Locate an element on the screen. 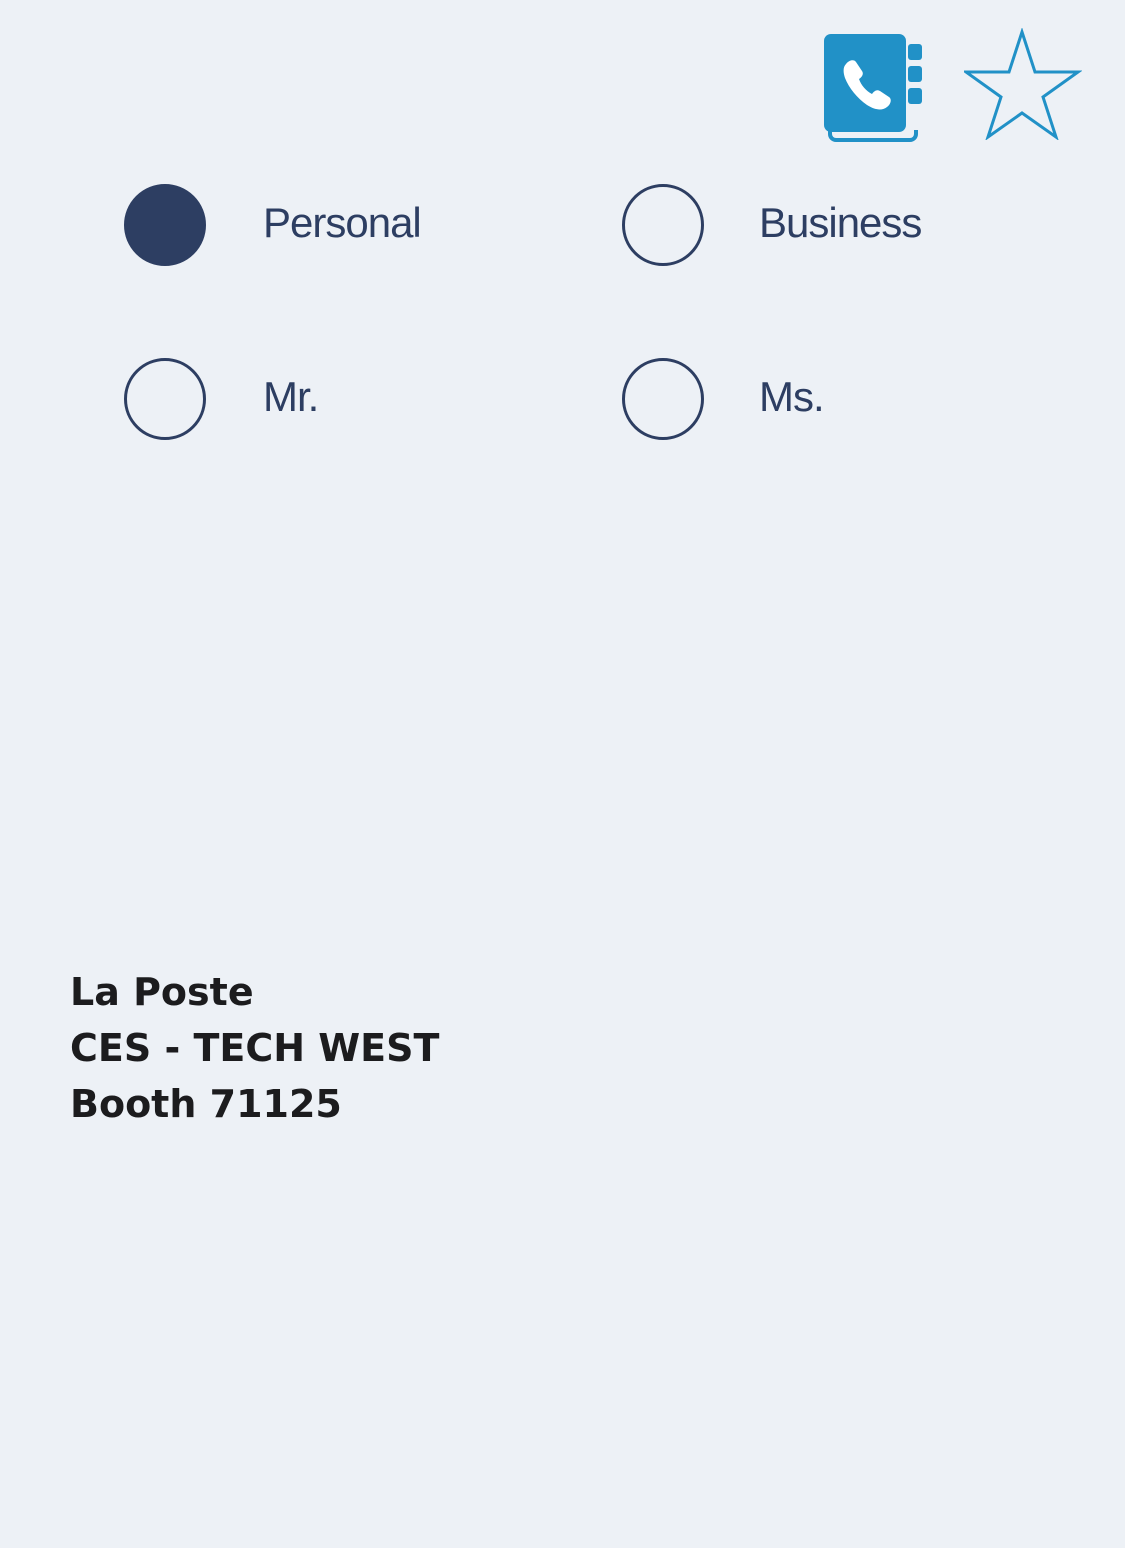 This screenshot has height=1548, width=1125. radio-mr-label: Mr. is located at coordinates (291, 396).